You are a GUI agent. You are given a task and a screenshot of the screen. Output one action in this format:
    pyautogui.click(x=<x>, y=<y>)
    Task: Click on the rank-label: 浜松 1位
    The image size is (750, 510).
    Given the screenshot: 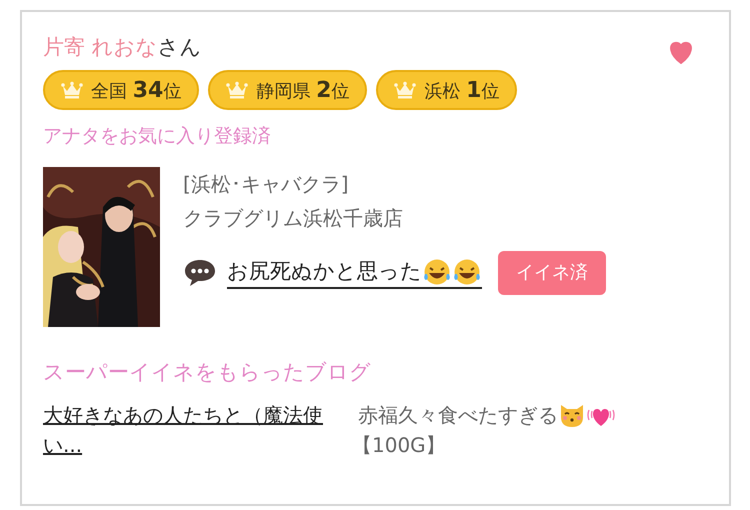 What is the action you would take?
    pyautogui.click(x=462, y=90)
    